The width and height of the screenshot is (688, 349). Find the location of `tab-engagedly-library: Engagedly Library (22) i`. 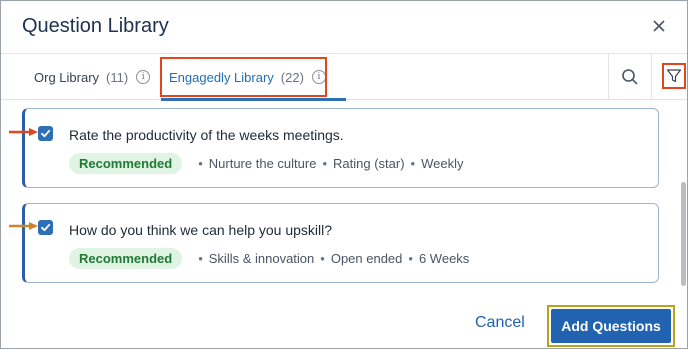

tab-engagedly-library: Engagedly Library (22) i is located at coordinates (253, 77).